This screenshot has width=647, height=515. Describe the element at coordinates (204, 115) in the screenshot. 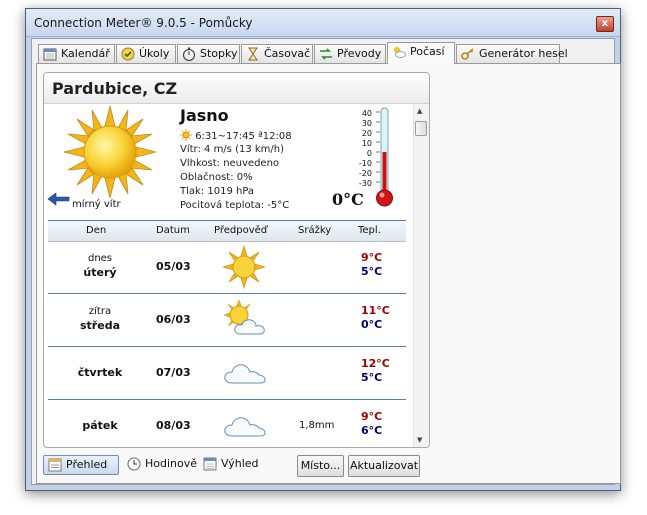

I see `condition-text: Jasno` at that location.